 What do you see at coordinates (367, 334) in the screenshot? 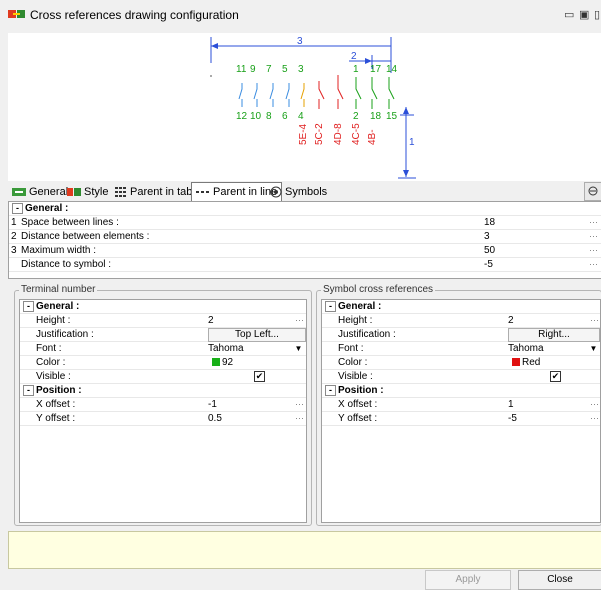
I see `justification-label: Justification :` at bounding box center [367, 334].